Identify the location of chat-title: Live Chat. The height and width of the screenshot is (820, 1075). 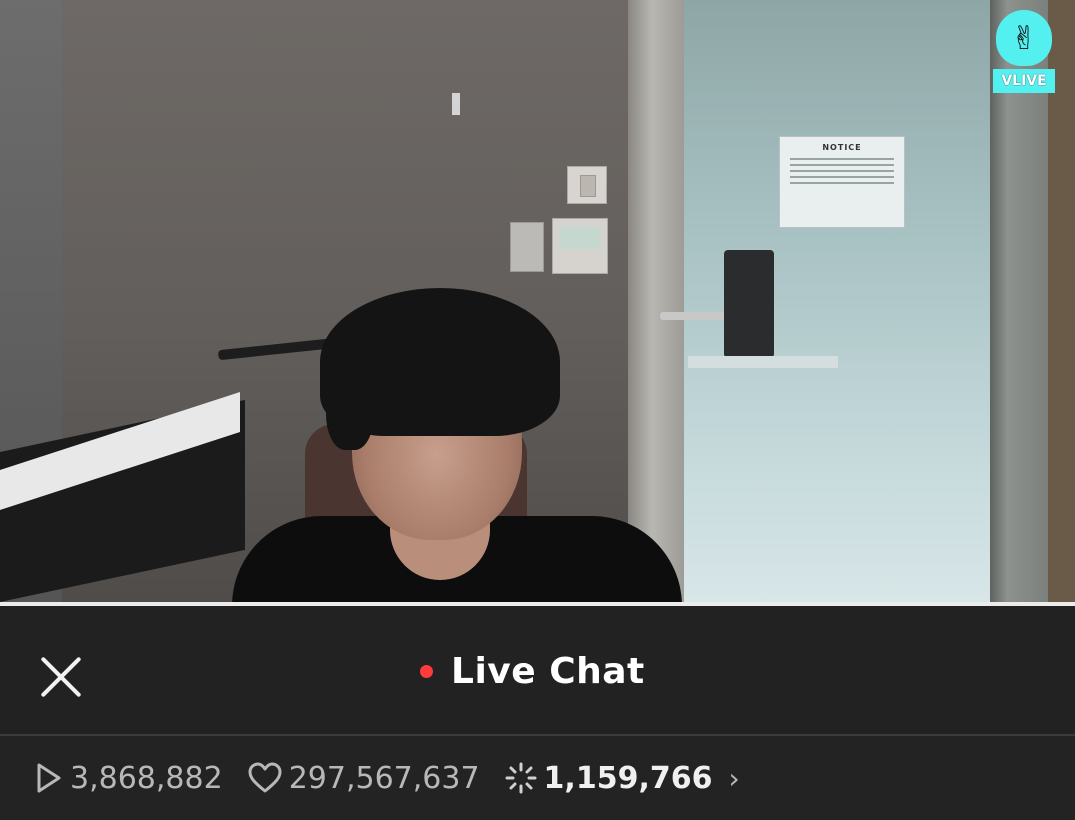
(548, 671).